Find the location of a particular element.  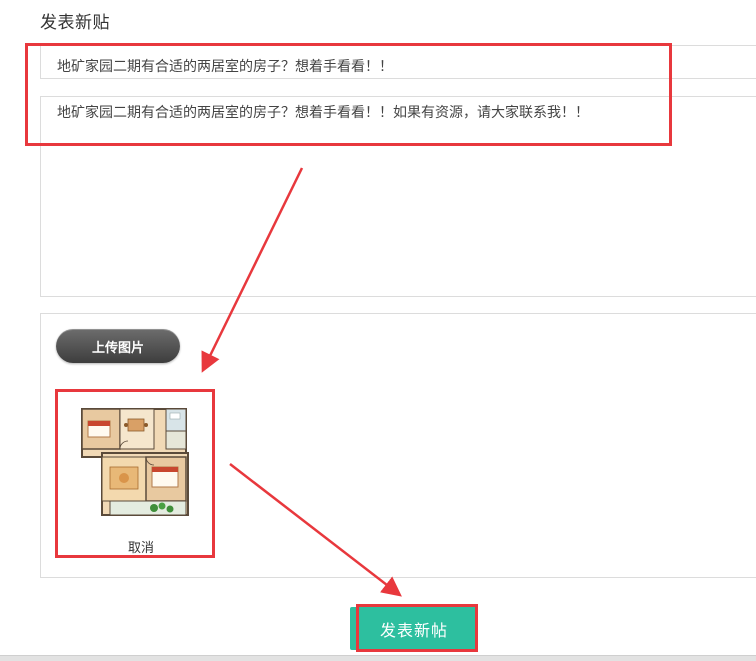

page-title: 发表新贴 is located at coordinates (75, 23).